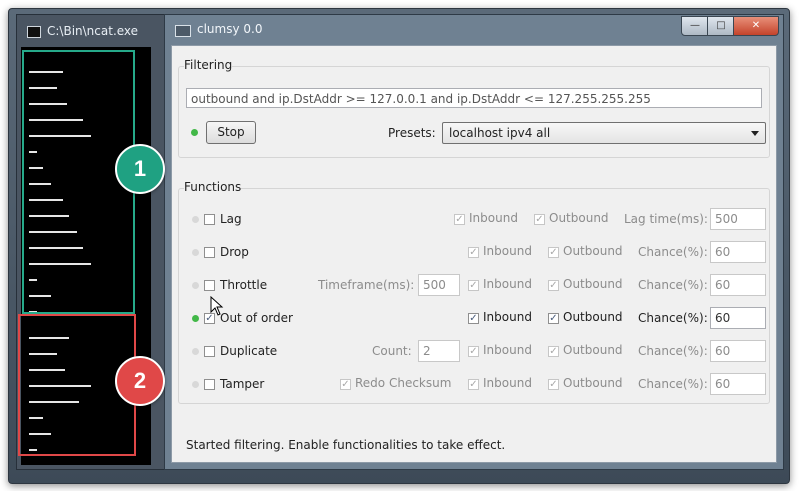 The height and width of the screenshot is (491, 800). I want to click on lag-checkbox, so click(209, 219).